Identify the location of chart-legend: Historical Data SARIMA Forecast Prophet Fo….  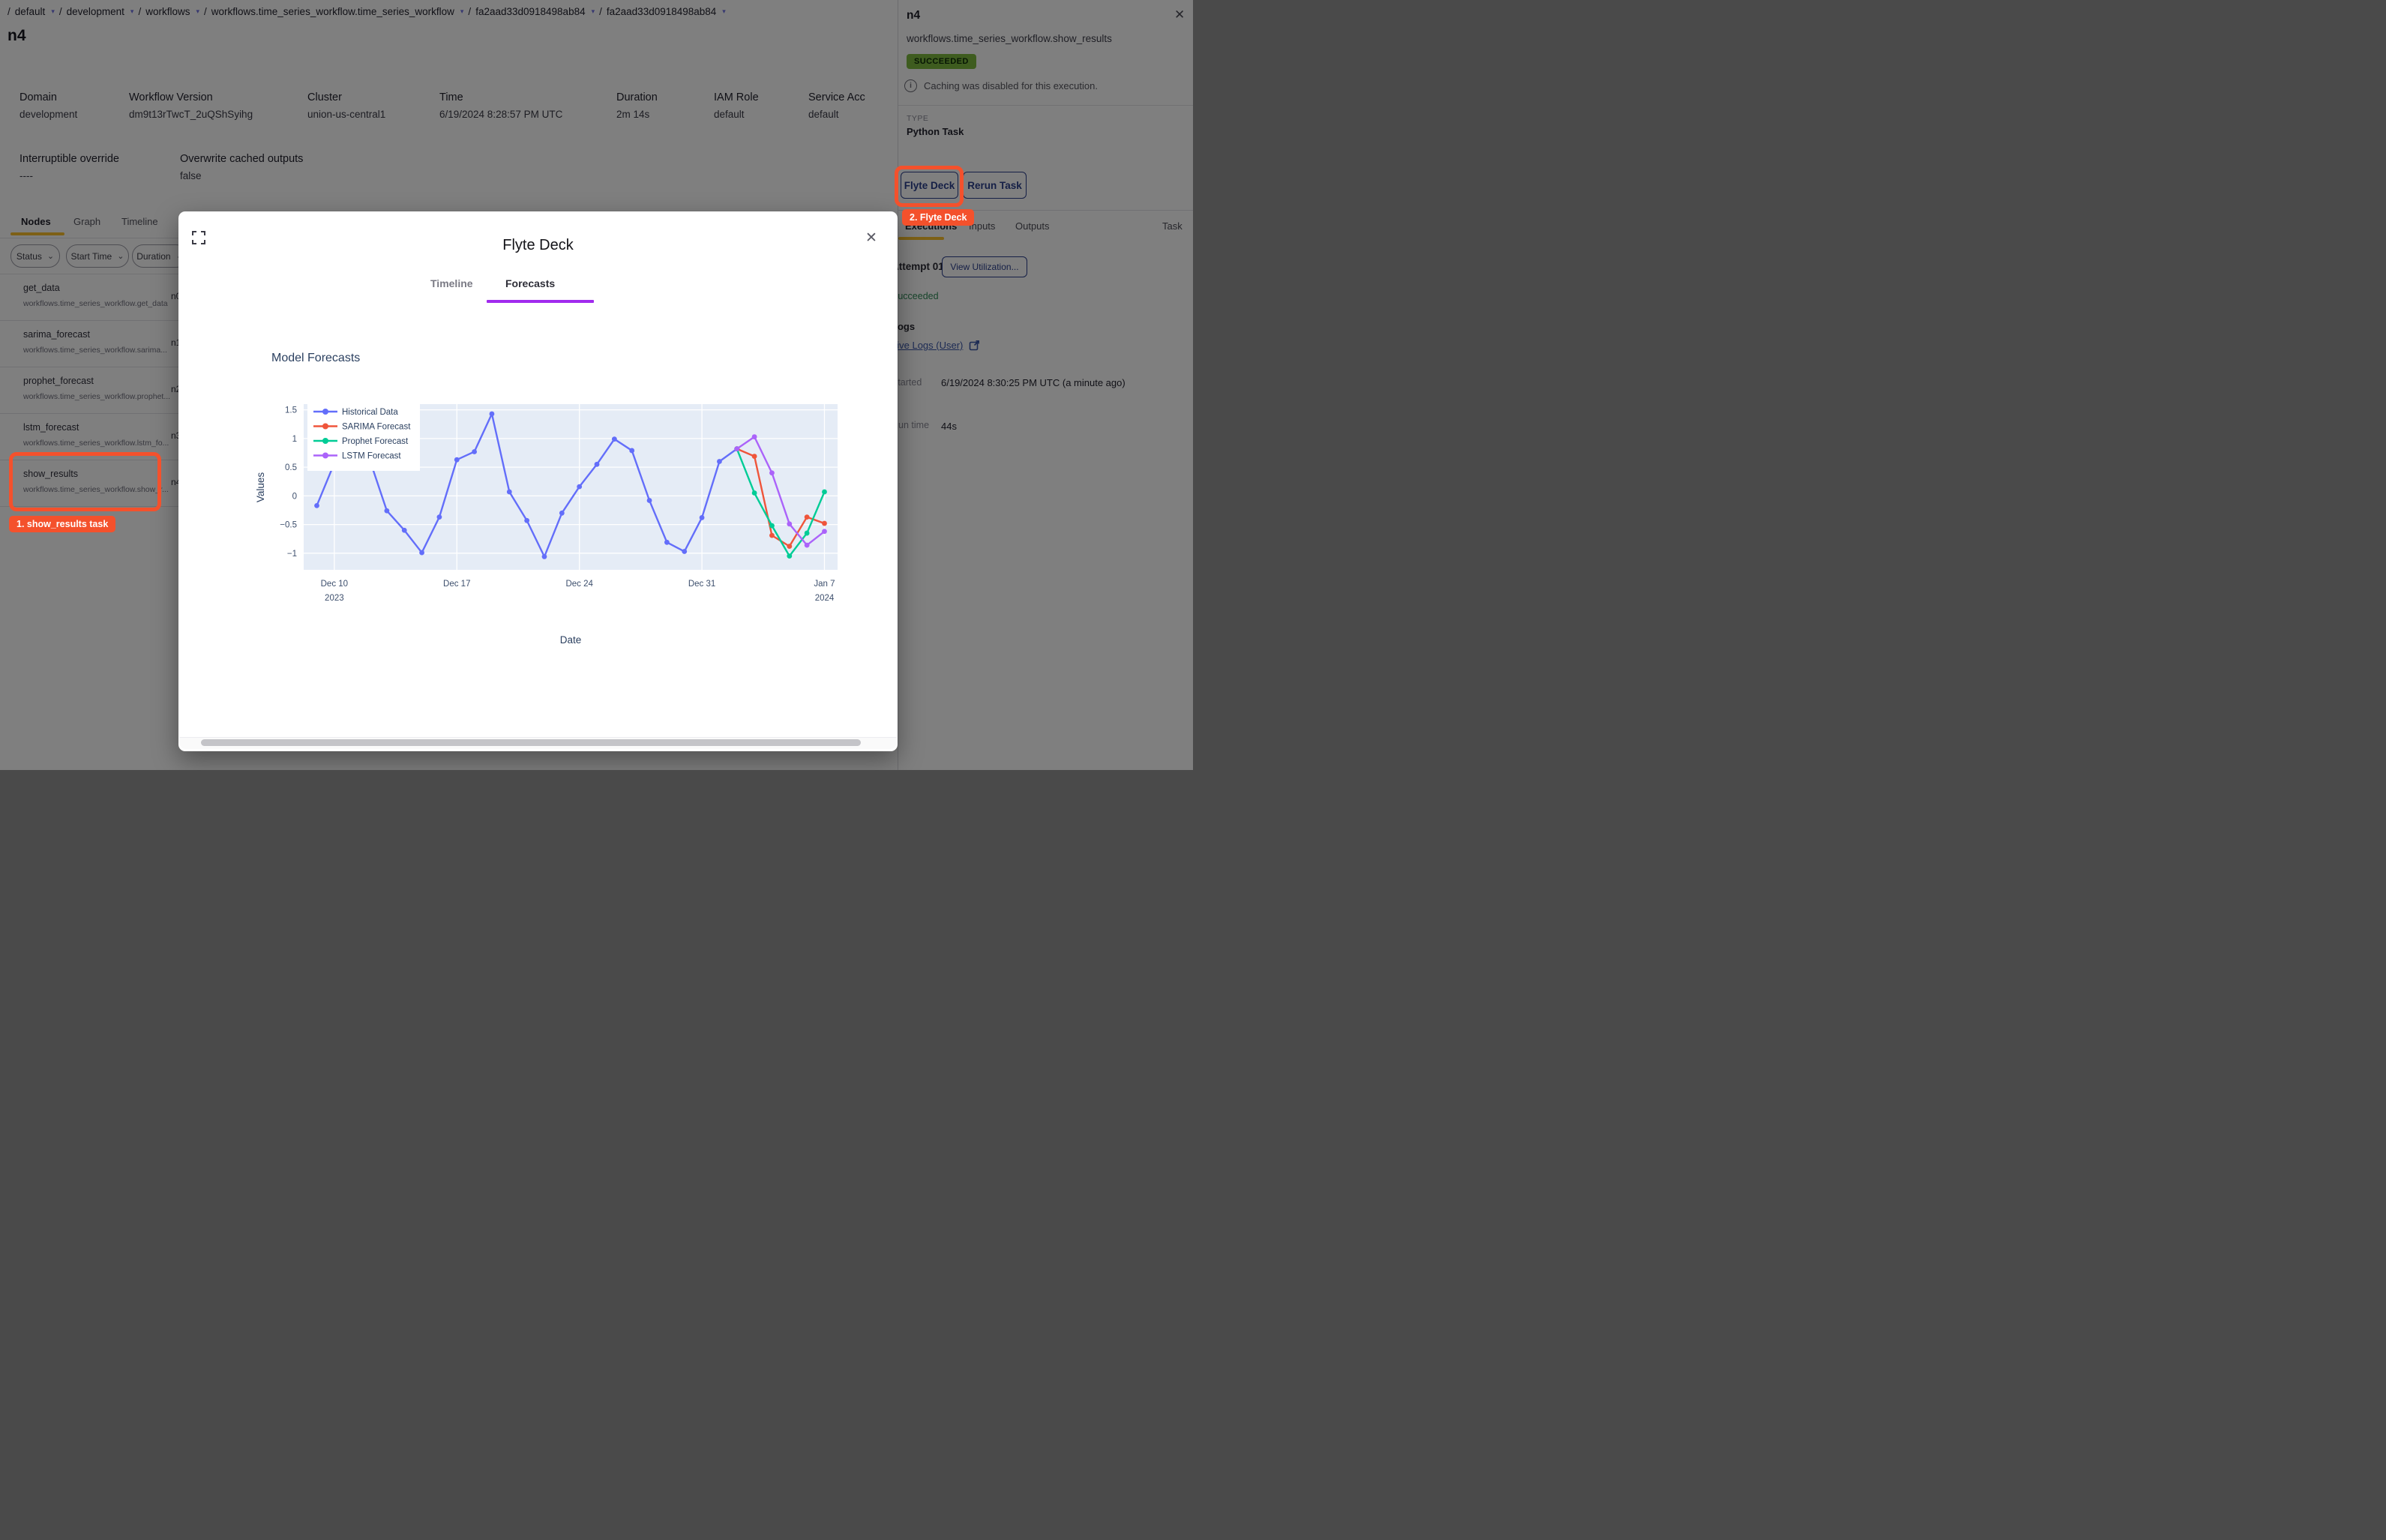
(363, 433).